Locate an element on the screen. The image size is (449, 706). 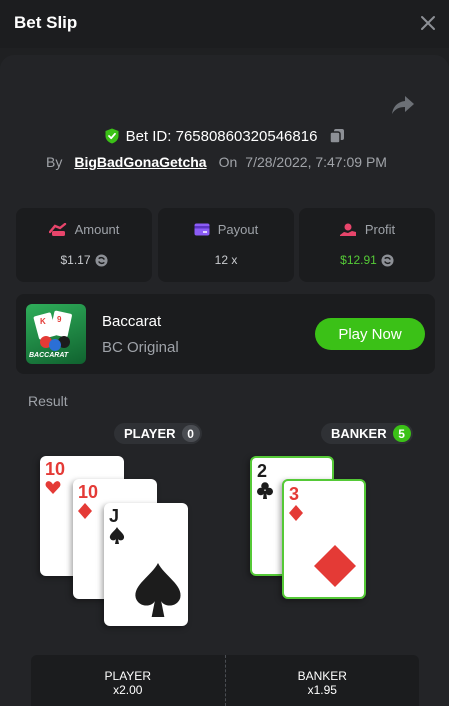
banker-label: BANKER is located at coordinates (359, 433).